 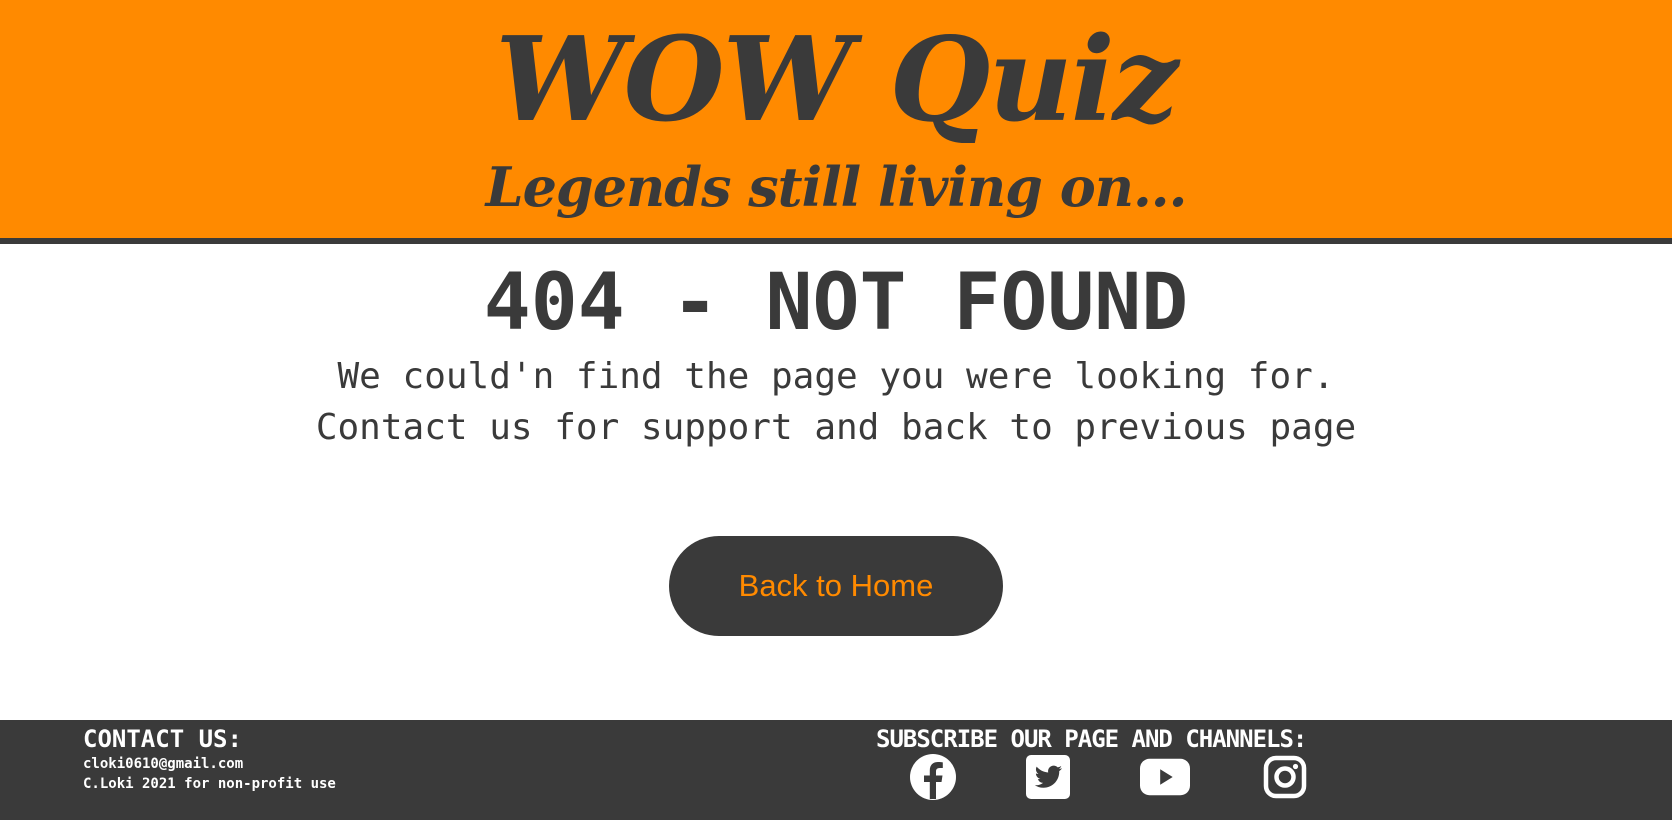 I want to click on facebook-icon, so click(x=933, y=777).